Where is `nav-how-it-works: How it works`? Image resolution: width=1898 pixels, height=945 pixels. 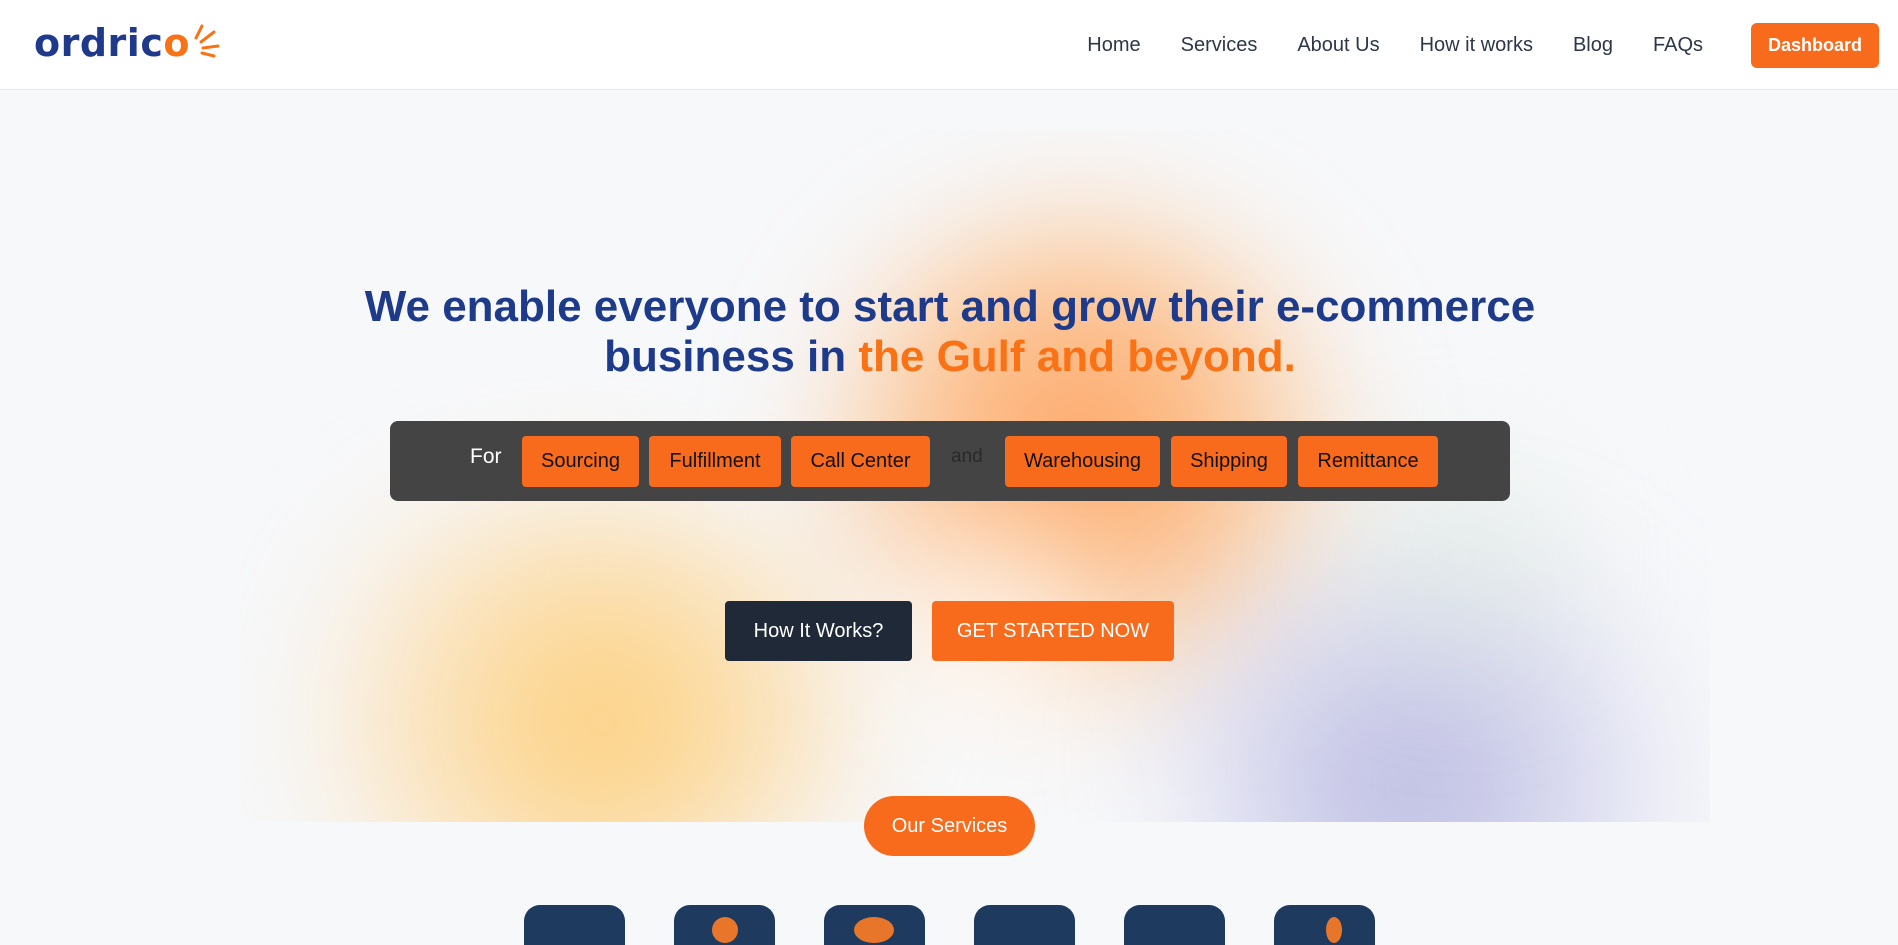 nav-how-it-works: How it works is located at coordinates (1476, 45).